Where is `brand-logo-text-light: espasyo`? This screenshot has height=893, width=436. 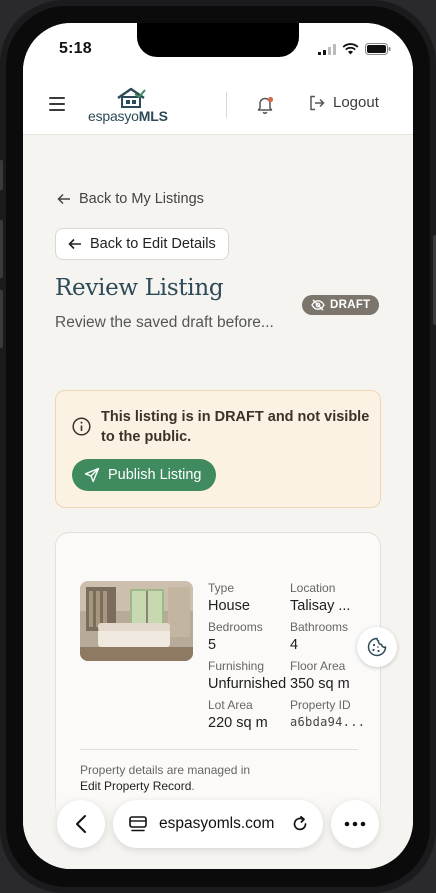 brand-logo-text-light: espasyo is located at coordinates (113, 116).